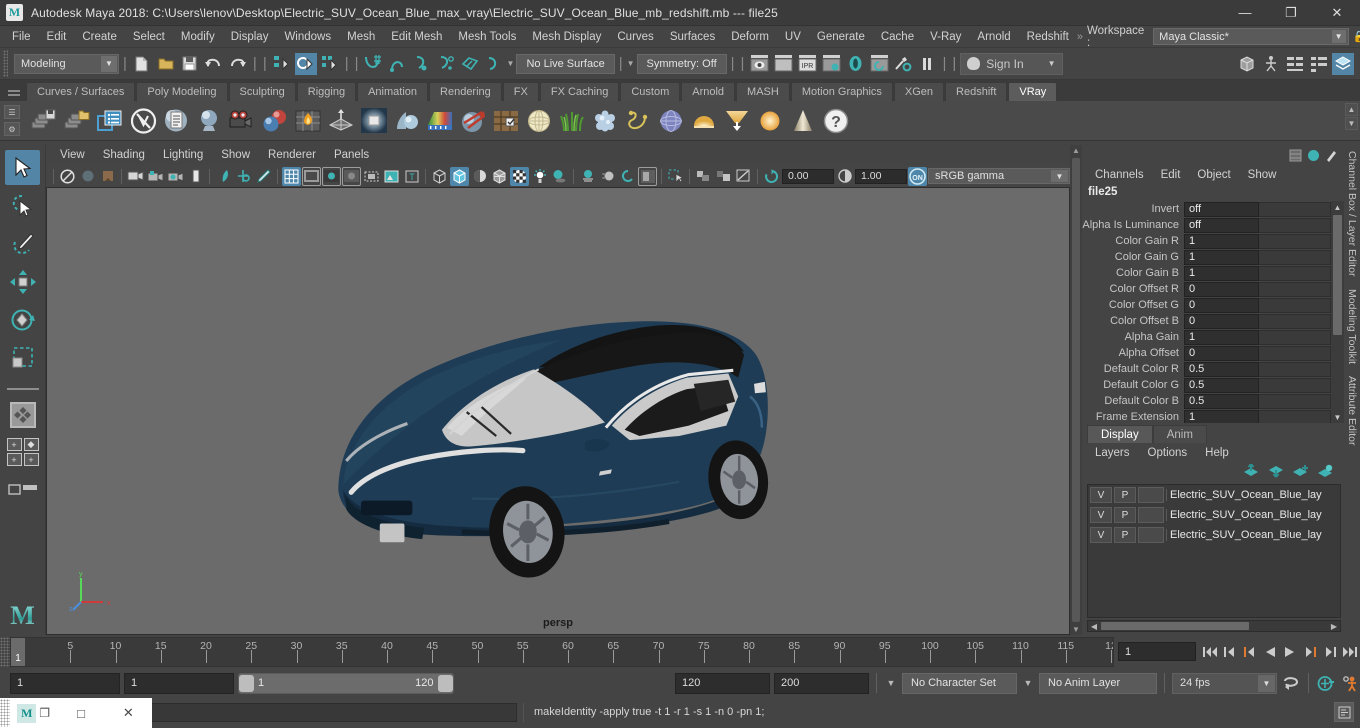 Image resolution: width=1360 pixels, height=728 pixels. I want to click on quad-layout-button, so click(23, 415).